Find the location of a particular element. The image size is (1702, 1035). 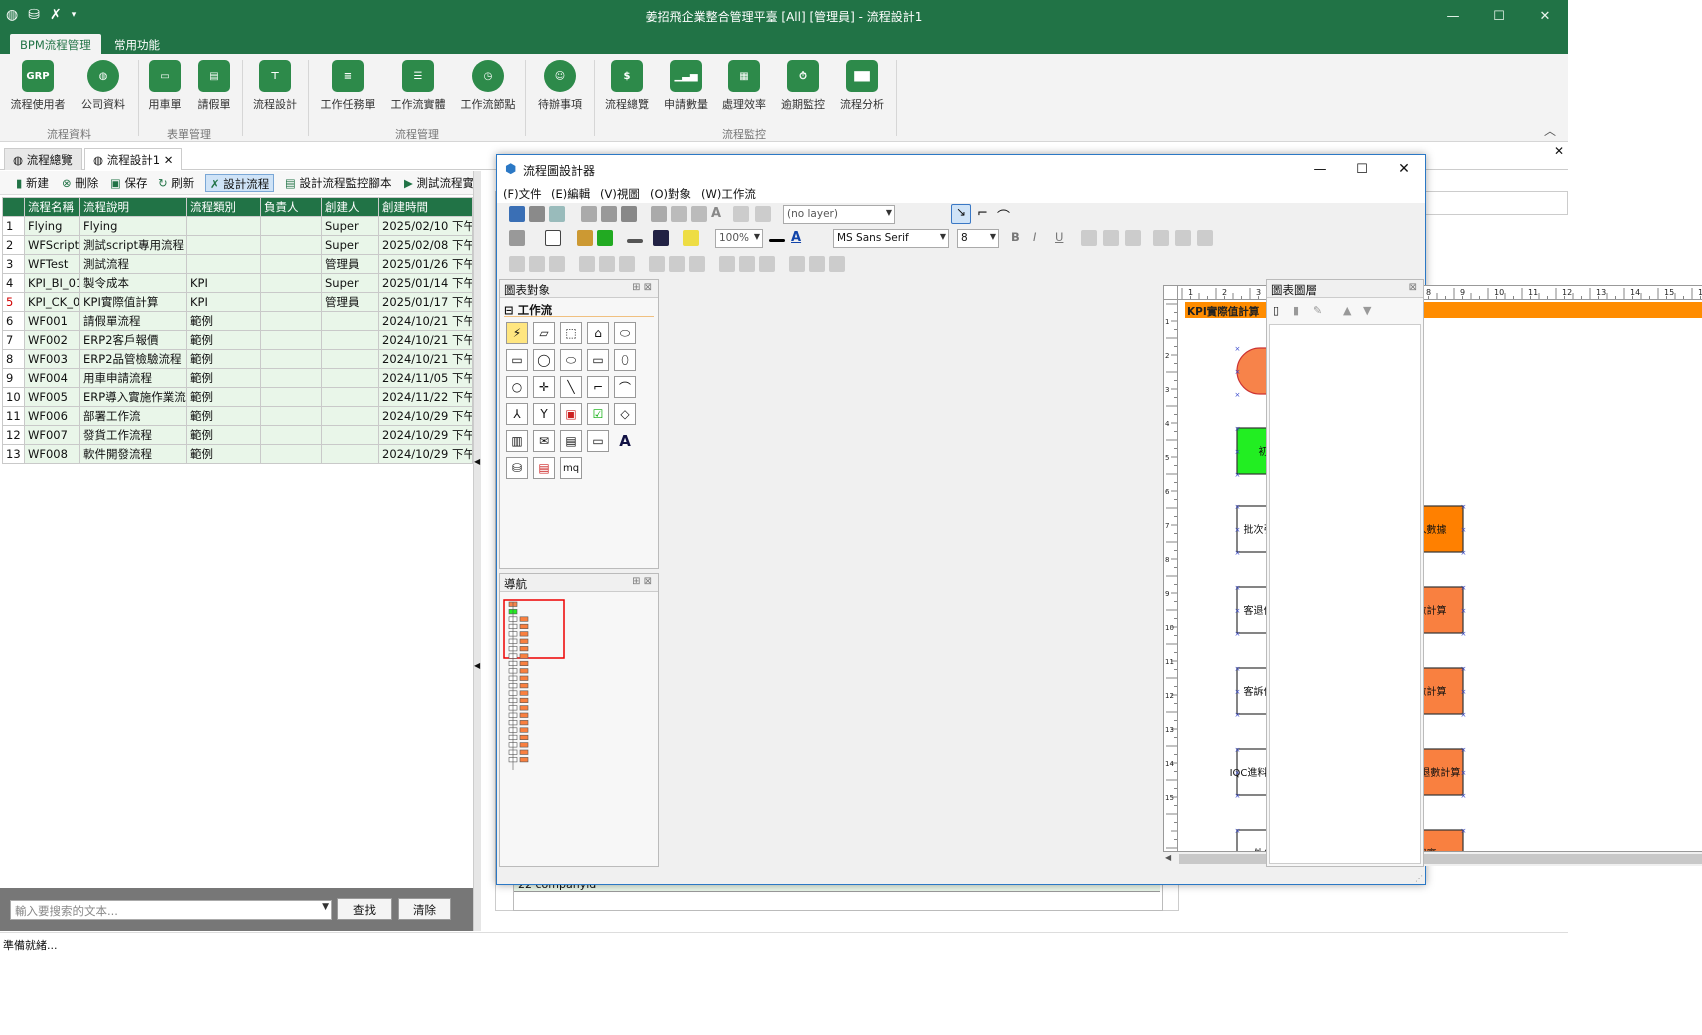

close-document-icon: ✕ is located at coordinates (1559, 151).